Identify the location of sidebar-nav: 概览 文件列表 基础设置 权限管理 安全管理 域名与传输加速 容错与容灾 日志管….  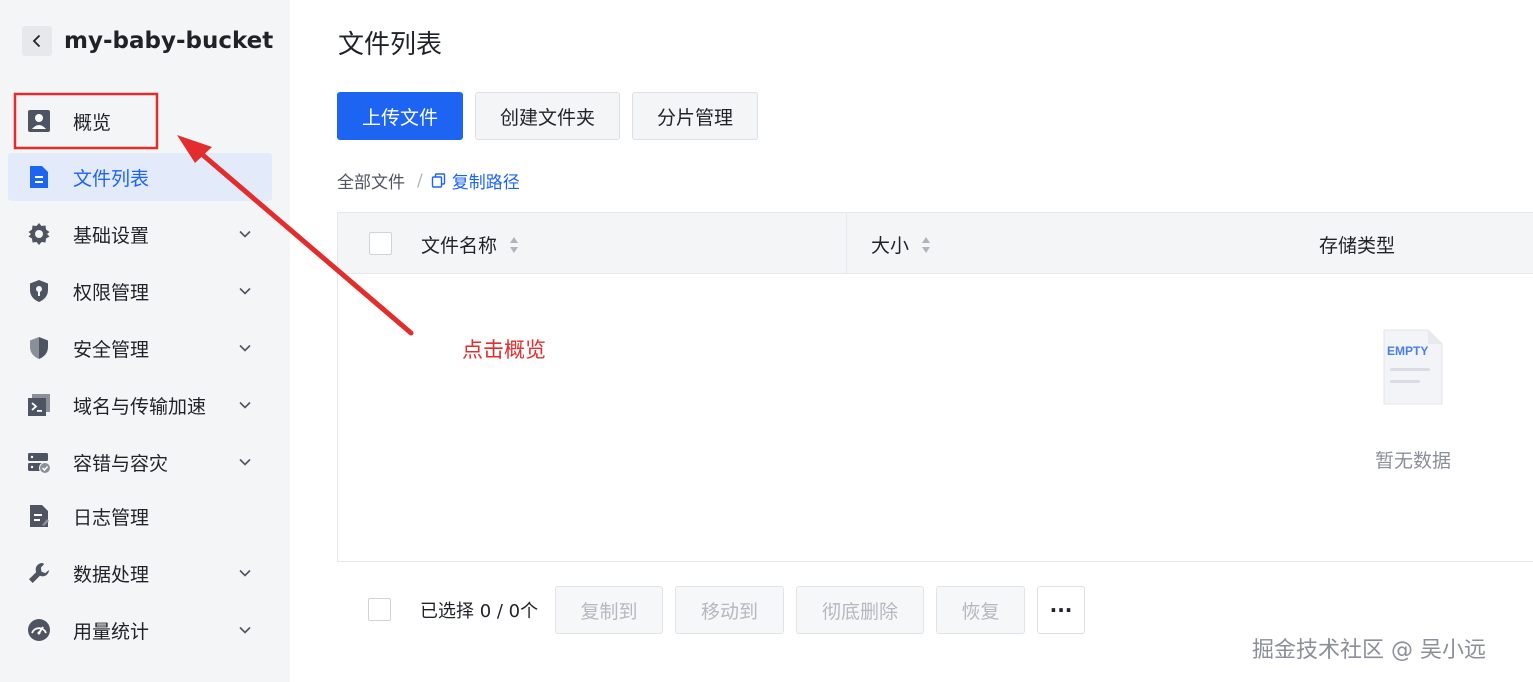
(140, 374).